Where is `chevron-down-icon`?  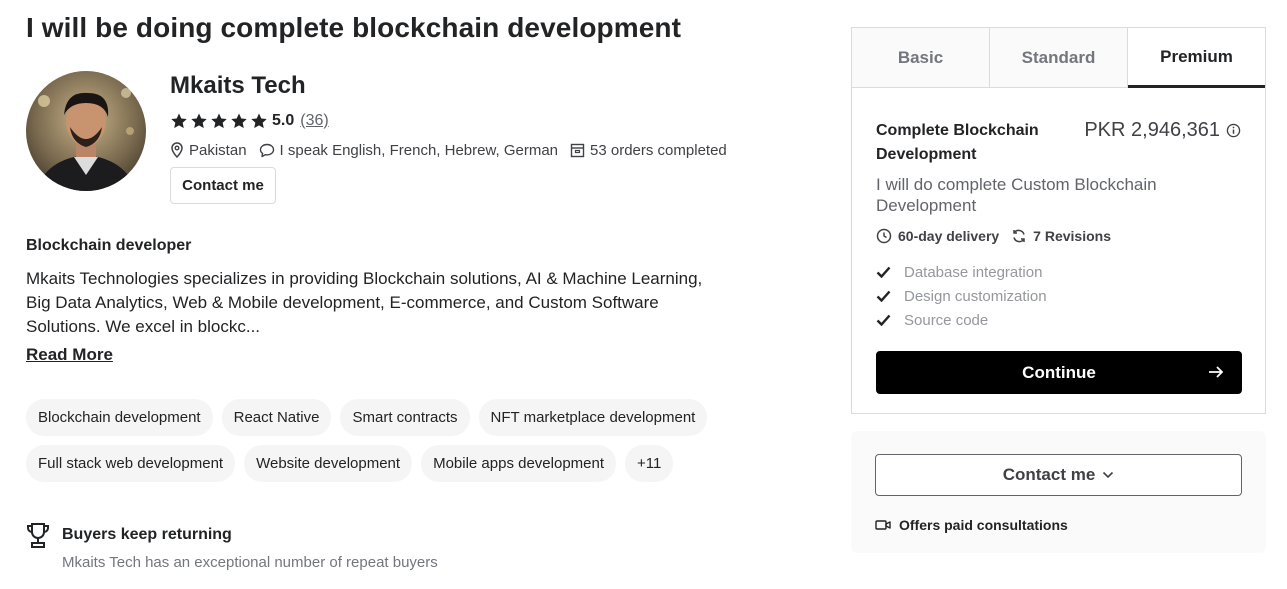
chevron-down-icon is located at coordinates (1108, 475).